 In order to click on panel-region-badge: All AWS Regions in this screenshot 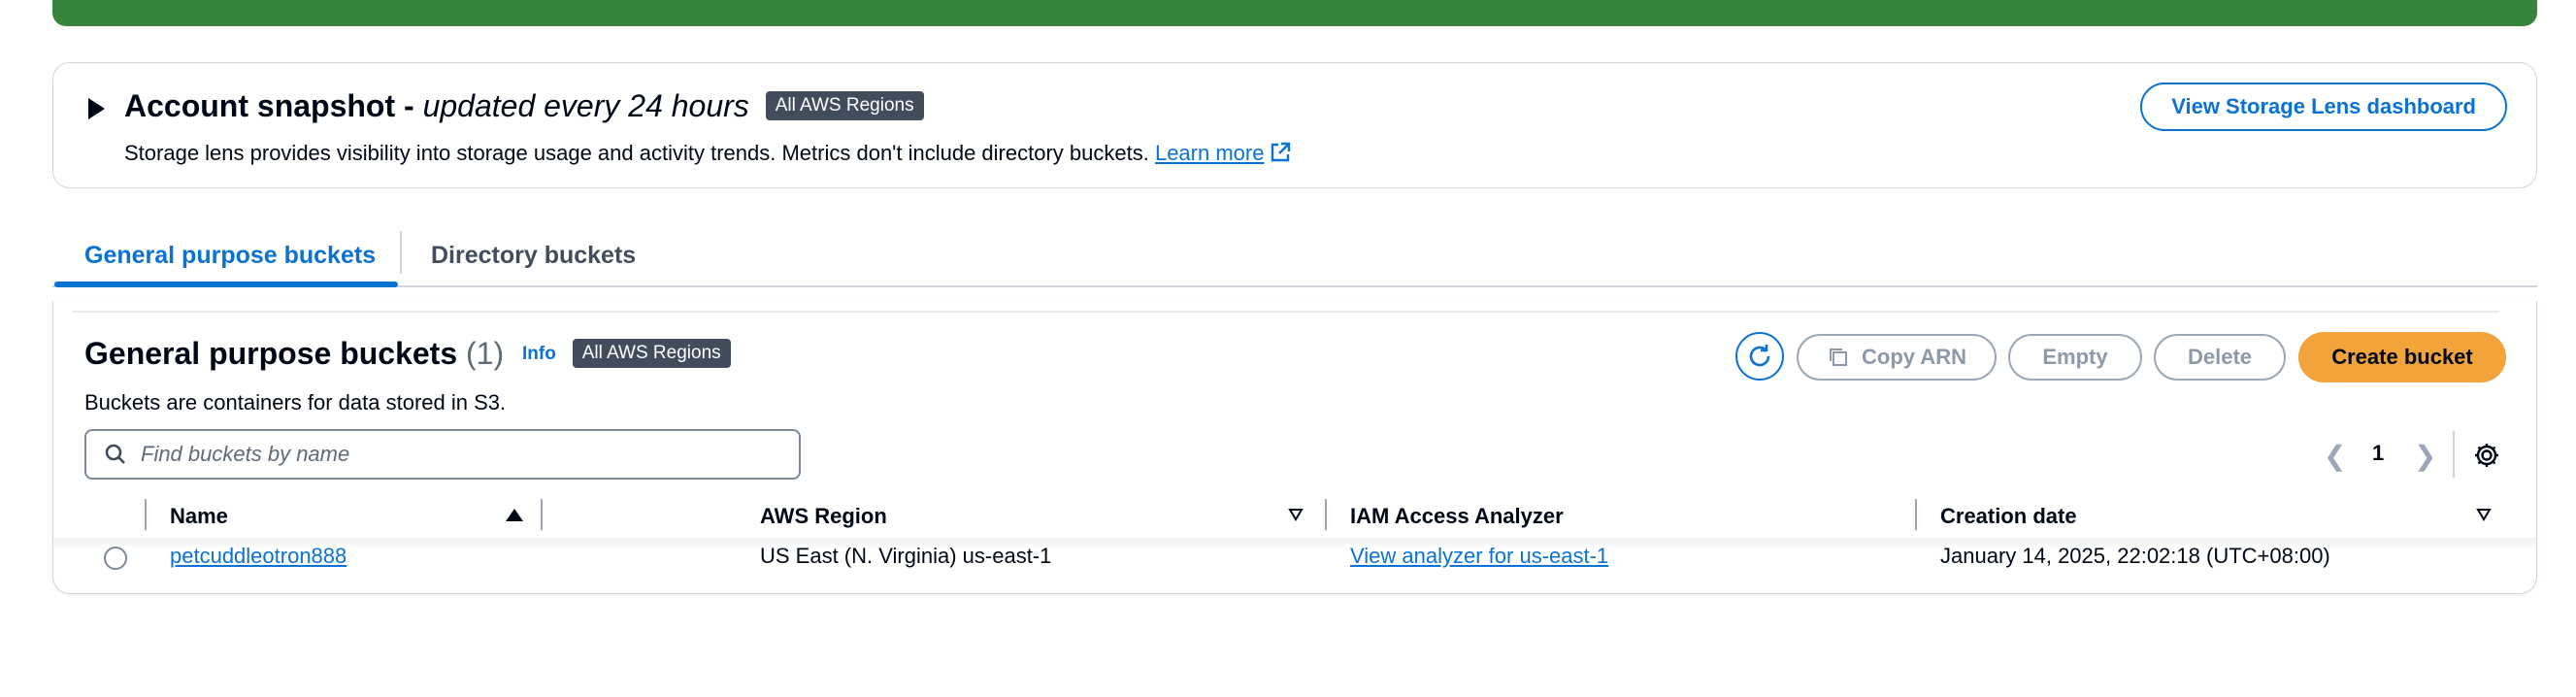, I will do `click(651, 353)`.